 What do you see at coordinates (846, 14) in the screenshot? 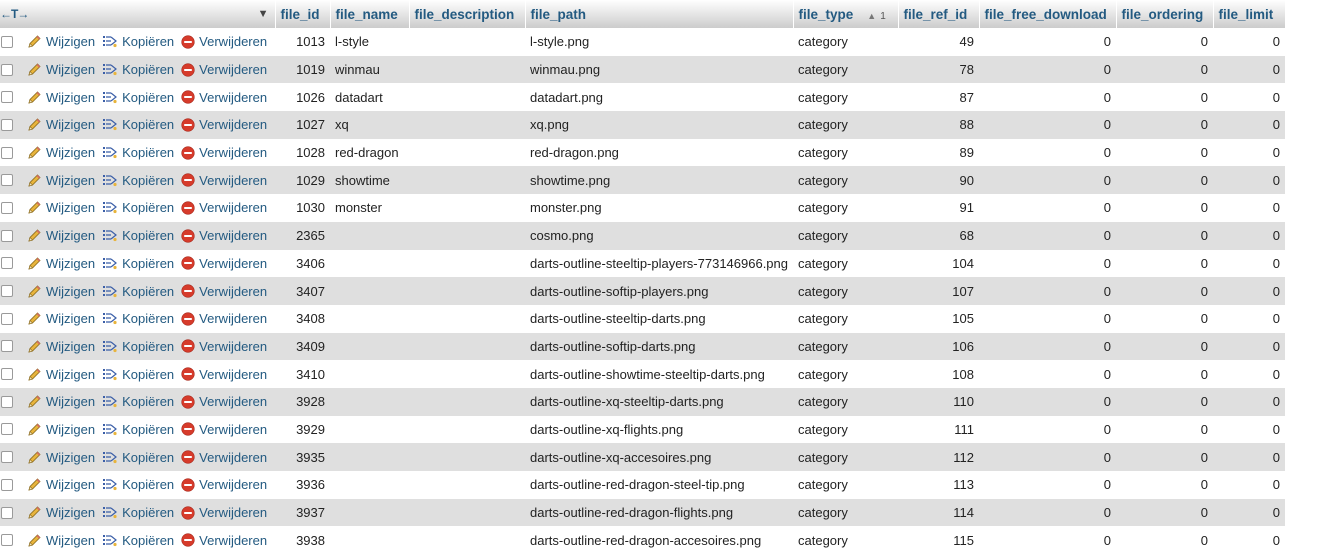
I see `column-header-file-type: file_type ▲ 1` at bounding box center [846, 14].